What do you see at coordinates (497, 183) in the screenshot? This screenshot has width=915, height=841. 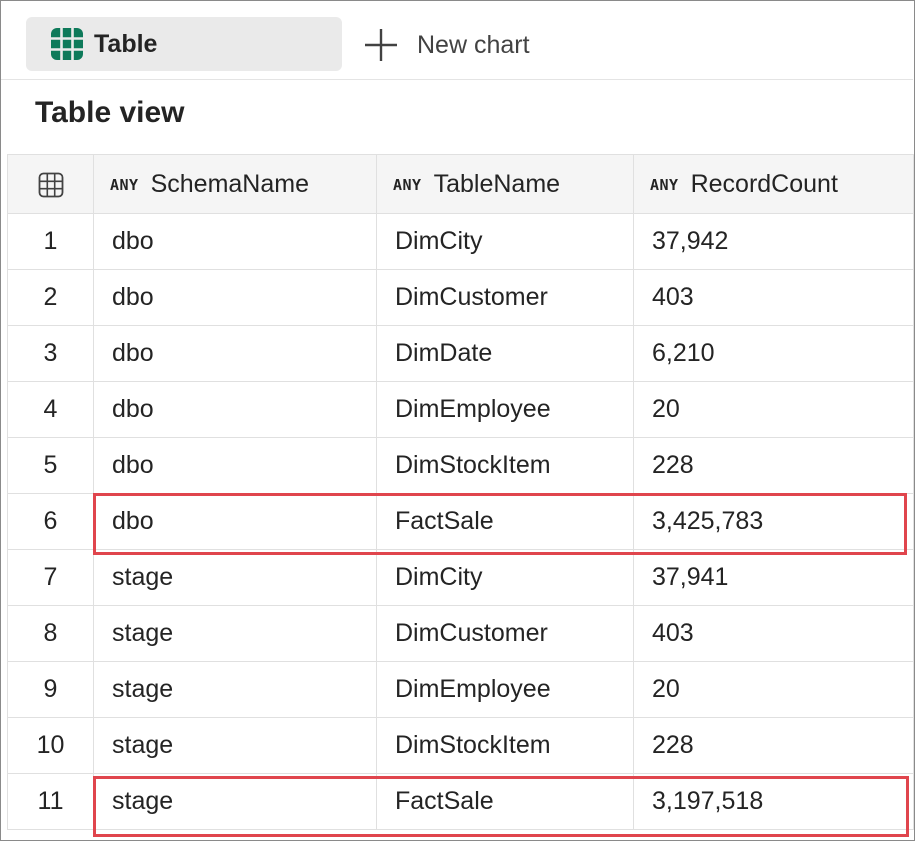 I see `column-header-label: TableName` at bounding box center [497, 183].